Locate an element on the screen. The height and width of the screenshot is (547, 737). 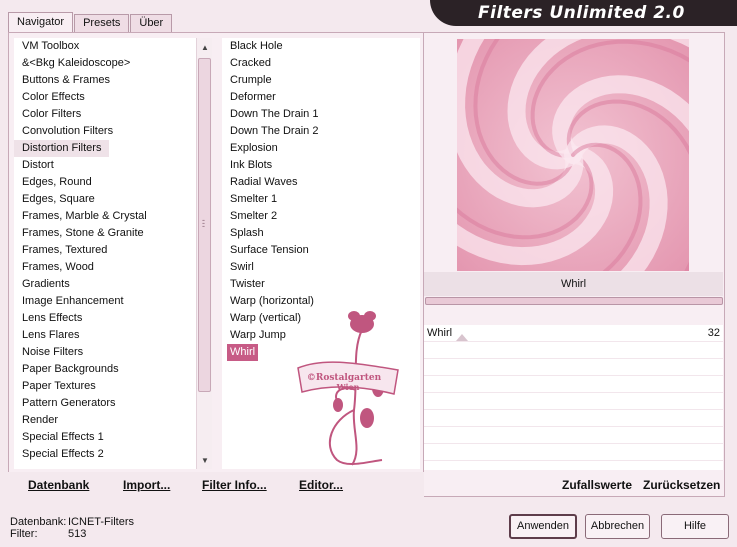
category-row: Lens Flares is located at coordinates (105, 335).